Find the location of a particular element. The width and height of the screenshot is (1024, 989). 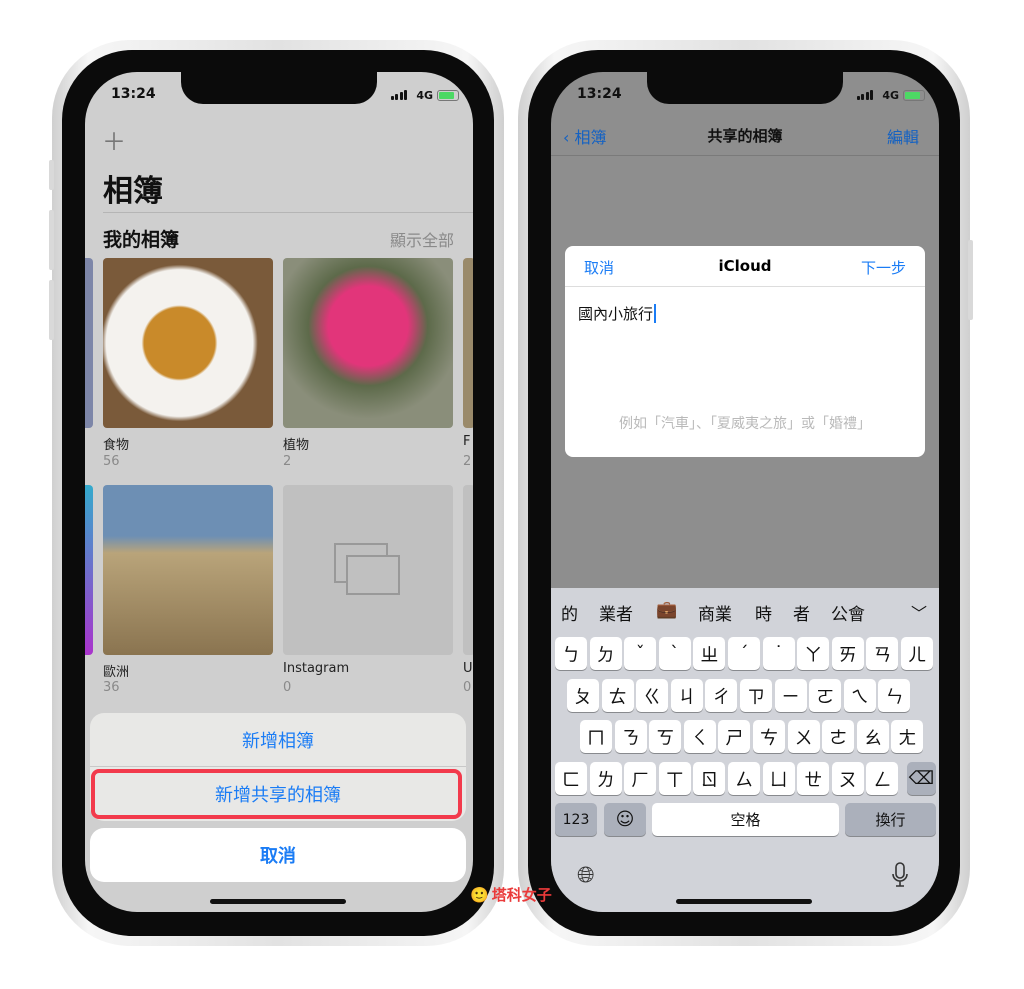

microphone-icon is located at coordinates (900, 875).